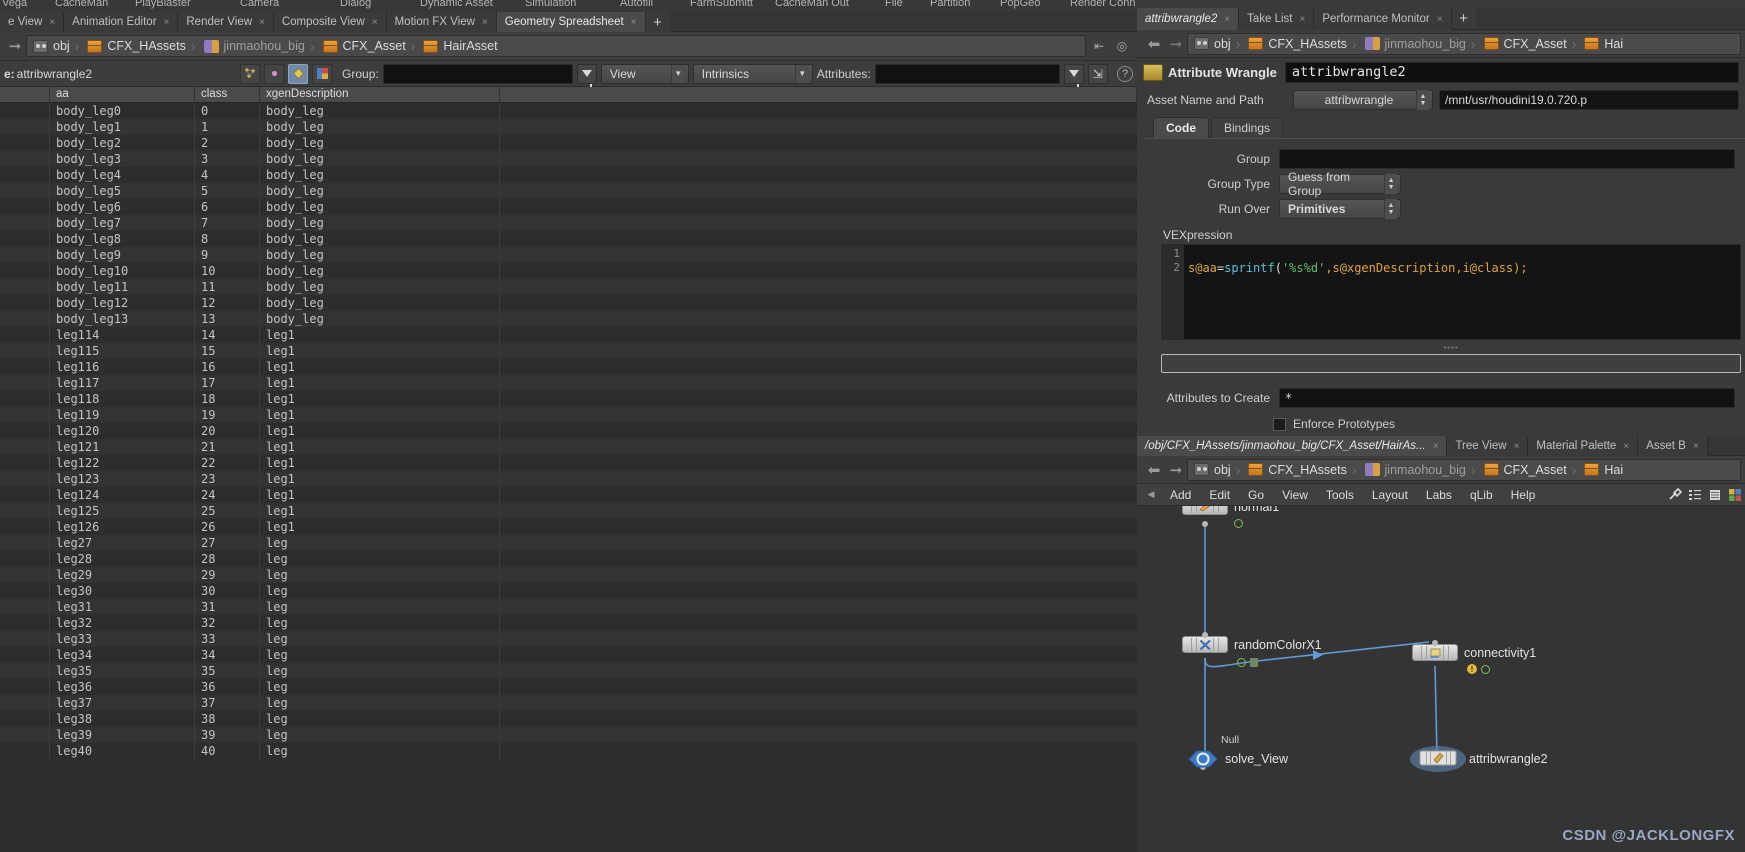 This screenshot has height=852, width=1745. What do you see at coordinates (1073, 75) in the screenshot?
I see `attributes-filter-icon` at bounding box center [1073, 75].